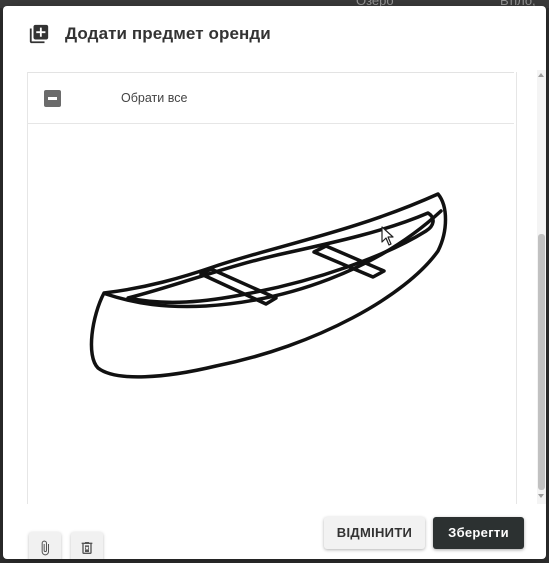 The width and height of the screenshot is (549, 563). Describe the element at coordinates (52, 98) in the screenshot. I see `select-all-checkbox` at that location.